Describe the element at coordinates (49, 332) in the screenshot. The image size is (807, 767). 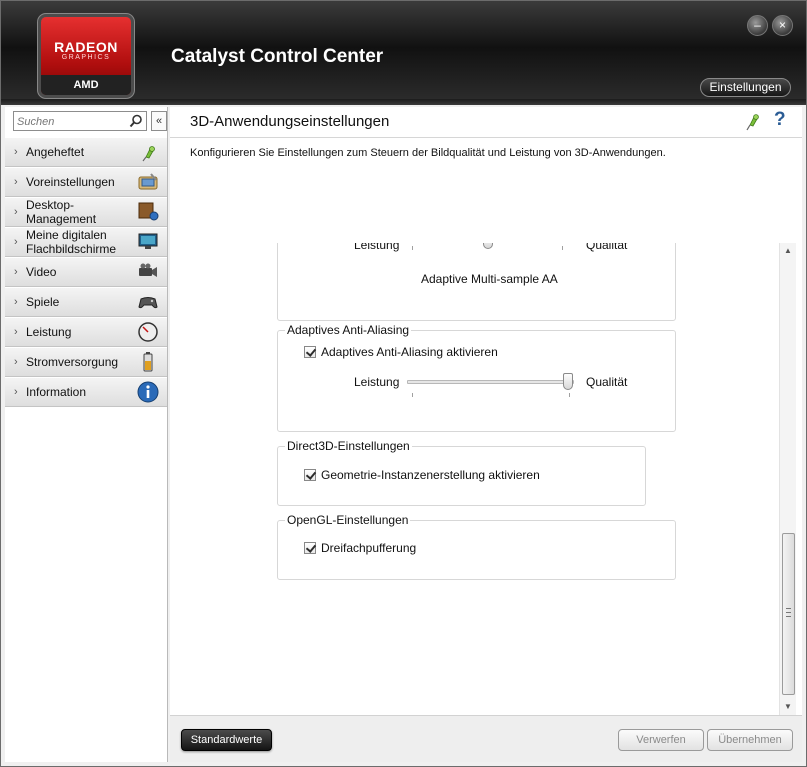
I see `sidebar-item-label: Leistung` at that location.